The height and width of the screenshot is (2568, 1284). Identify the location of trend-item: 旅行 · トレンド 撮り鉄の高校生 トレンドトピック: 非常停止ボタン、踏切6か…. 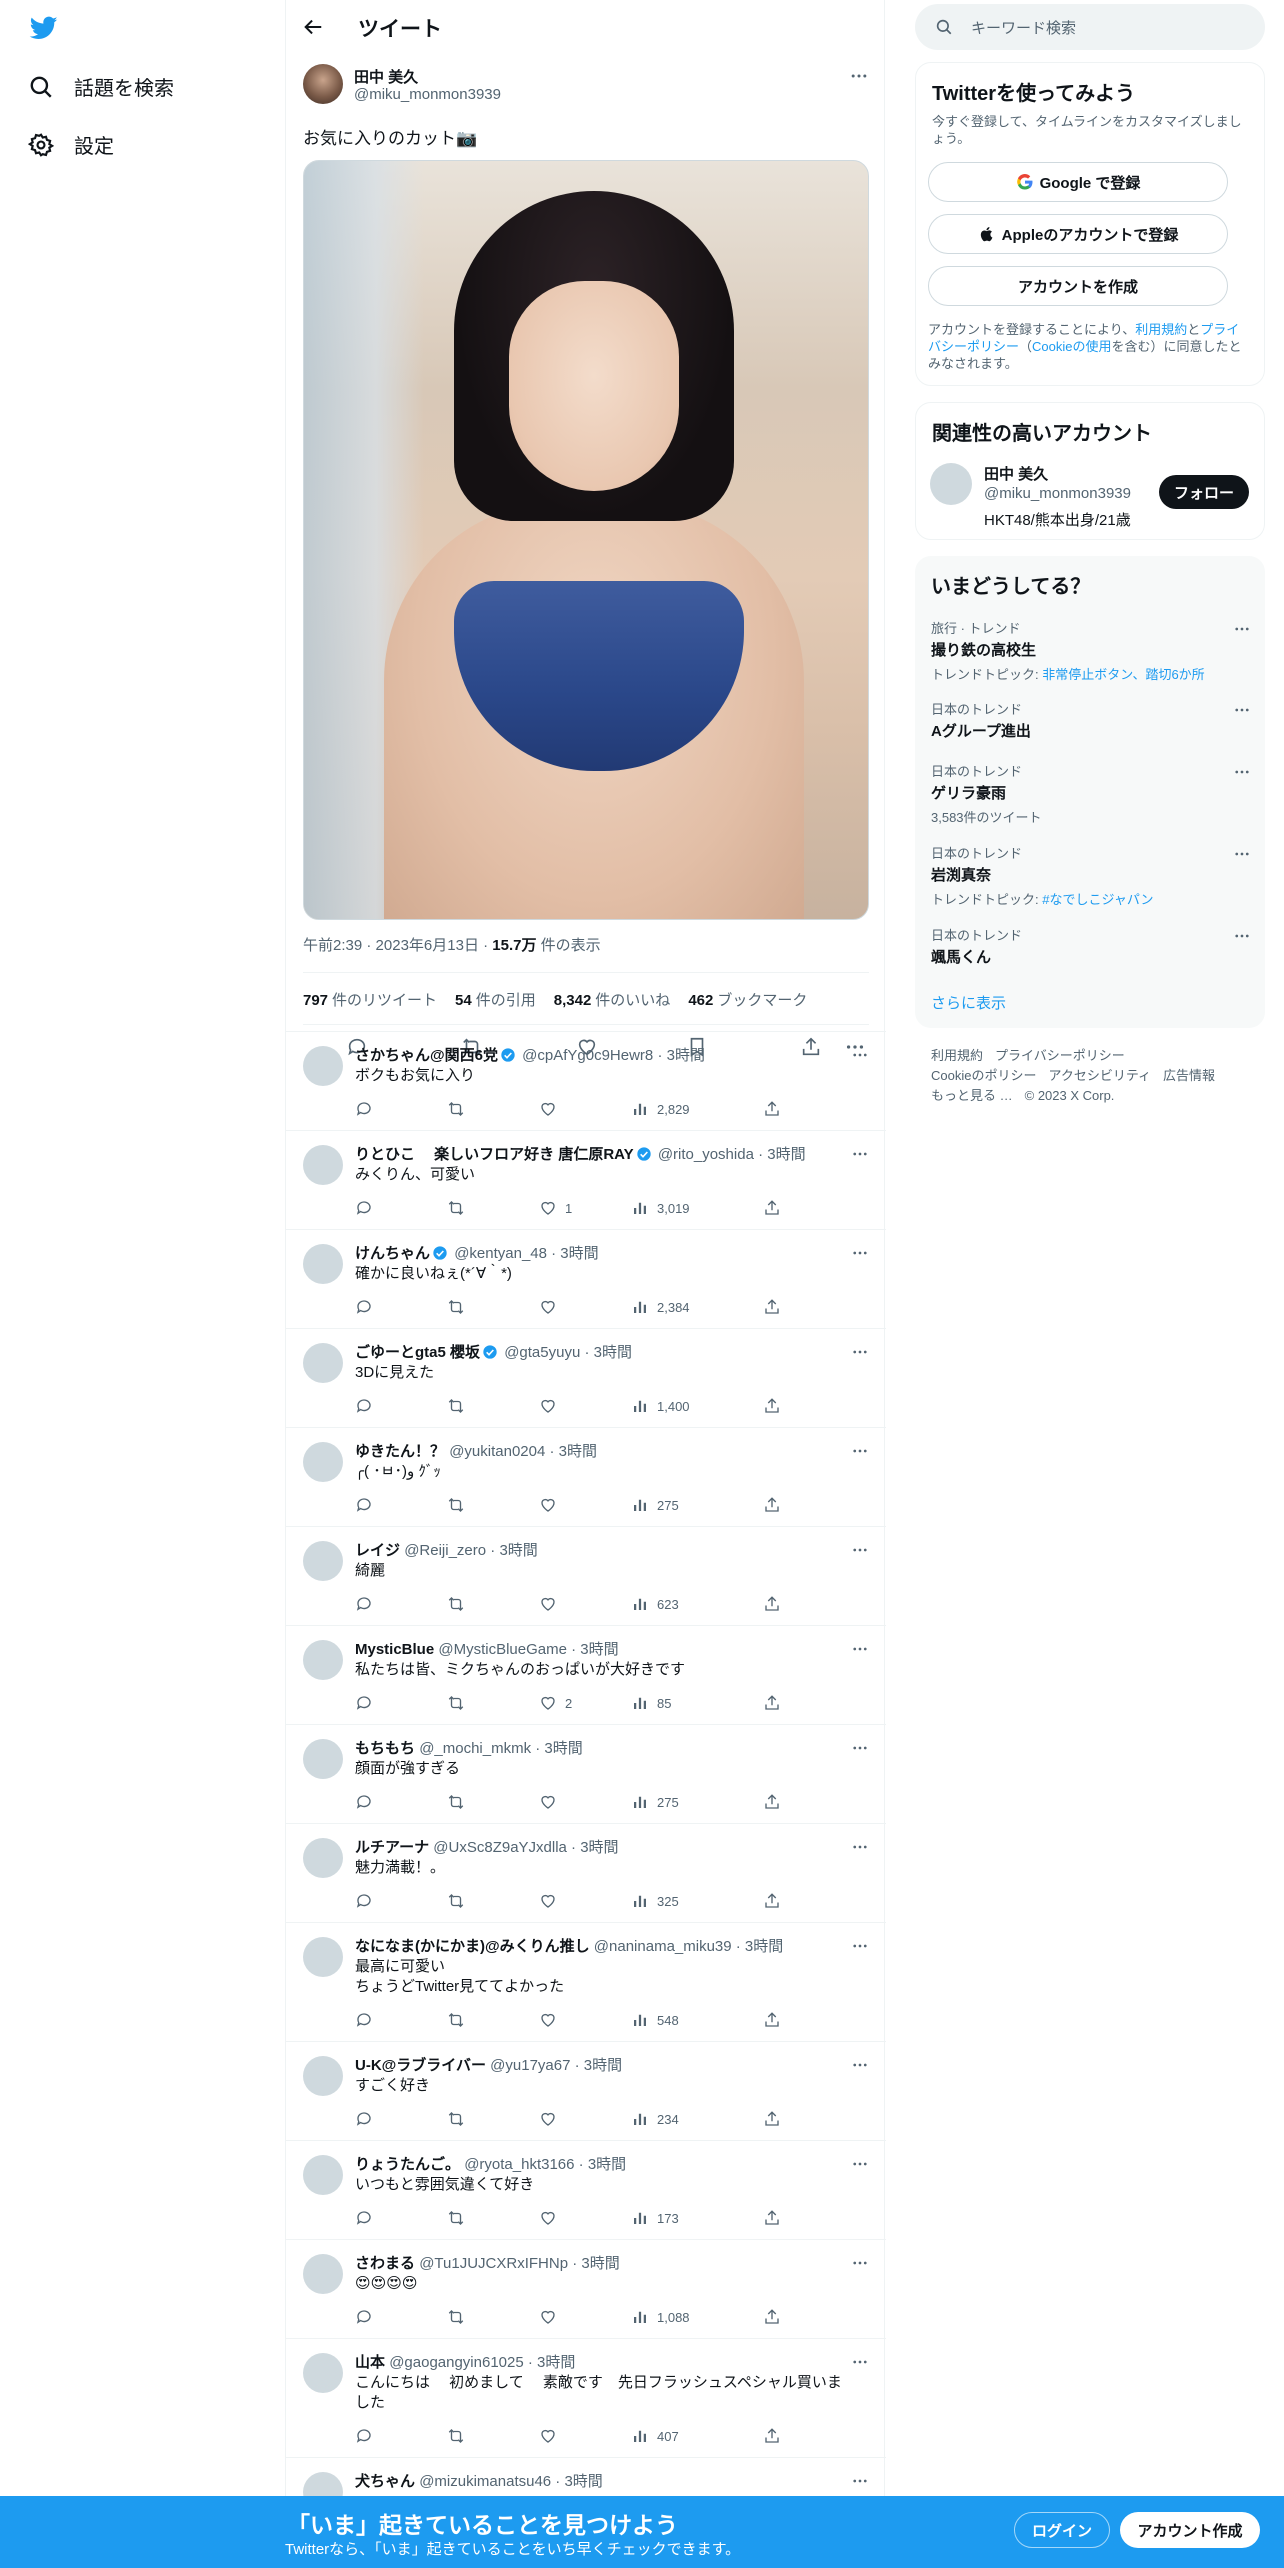
(1091, 650).